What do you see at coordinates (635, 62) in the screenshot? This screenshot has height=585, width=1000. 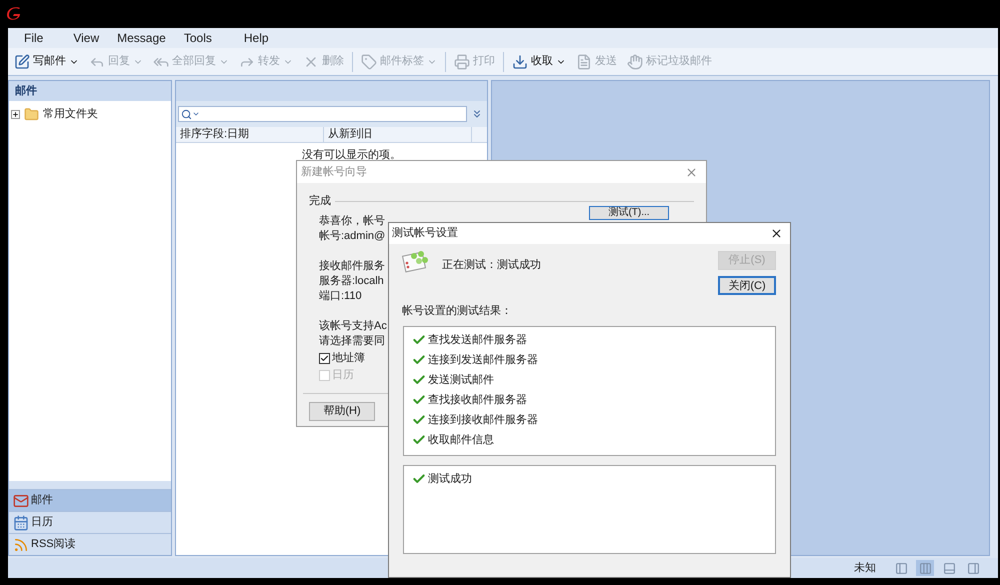 I see `hand-icon` at bounding box center [635, 62].